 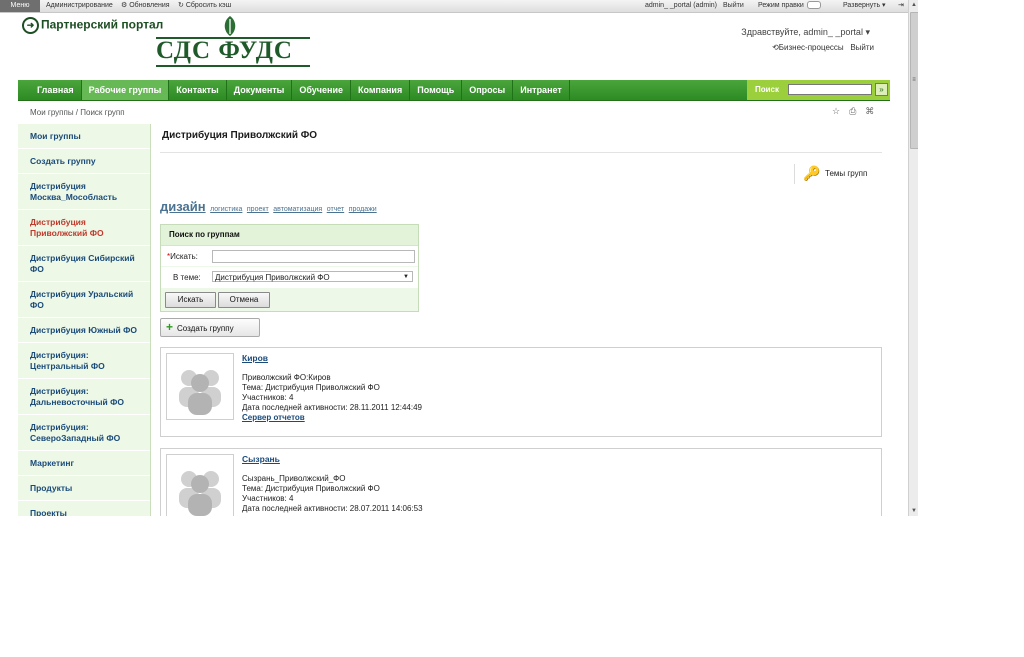 I want to click on group-themes-link: 🔑 Темы групп, so click(x=833, y=174).